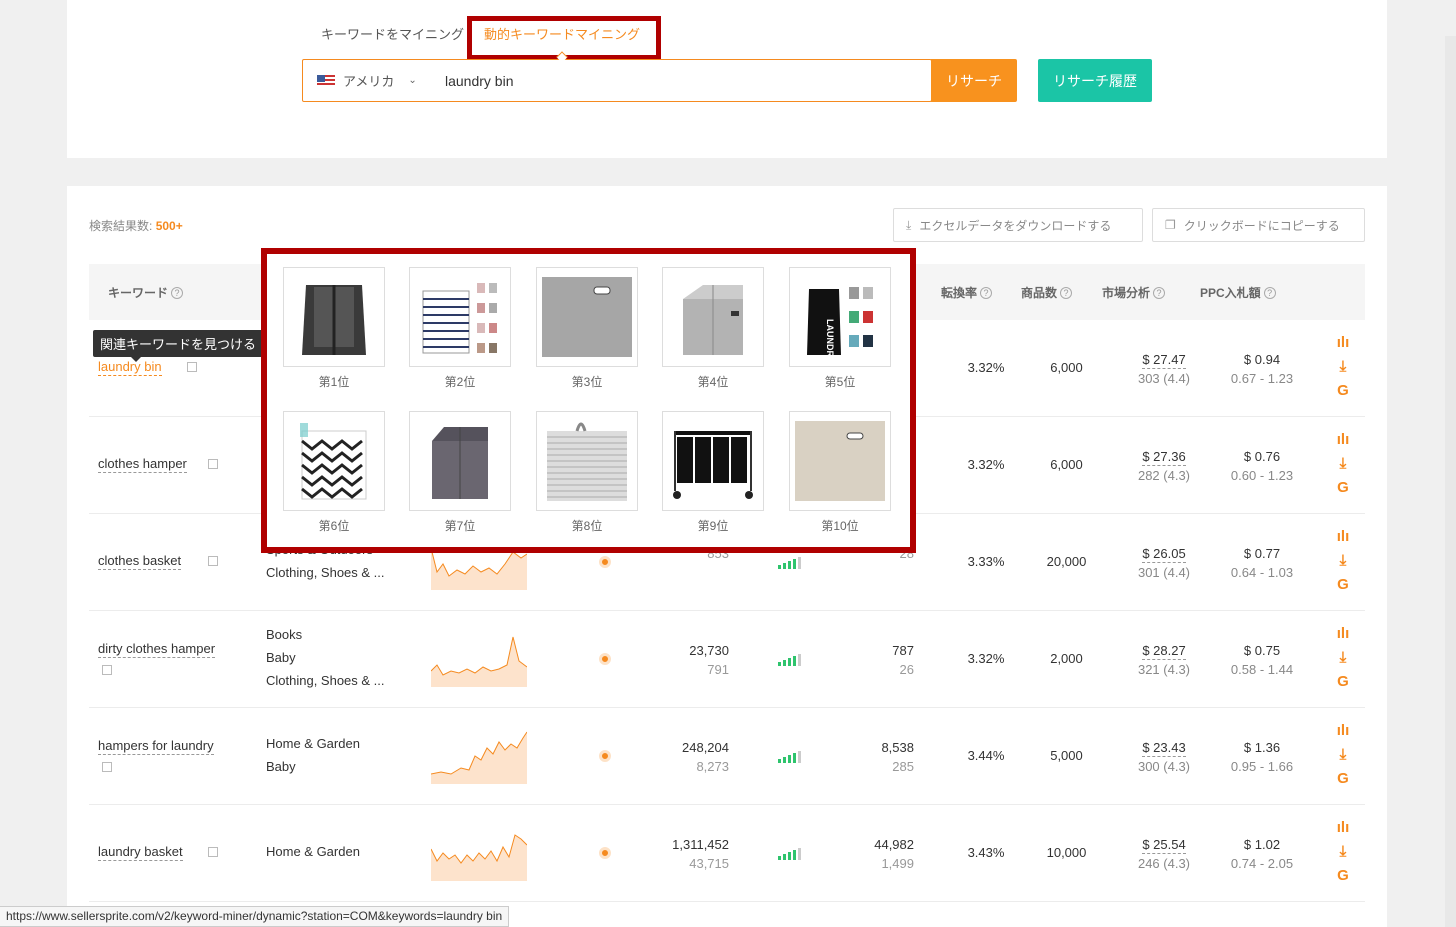  What do you see at coordinates (669, 80) in the screenshot?
I see `keyword-input` at bounding box center [669, 80].